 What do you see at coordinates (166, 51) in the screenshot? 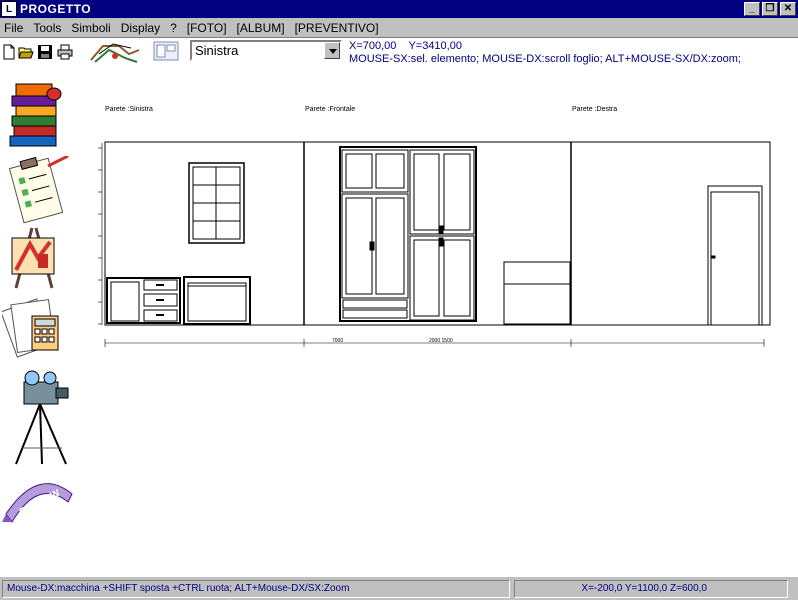
I see `view-toggle-icon` at bounding box center [166, 51].